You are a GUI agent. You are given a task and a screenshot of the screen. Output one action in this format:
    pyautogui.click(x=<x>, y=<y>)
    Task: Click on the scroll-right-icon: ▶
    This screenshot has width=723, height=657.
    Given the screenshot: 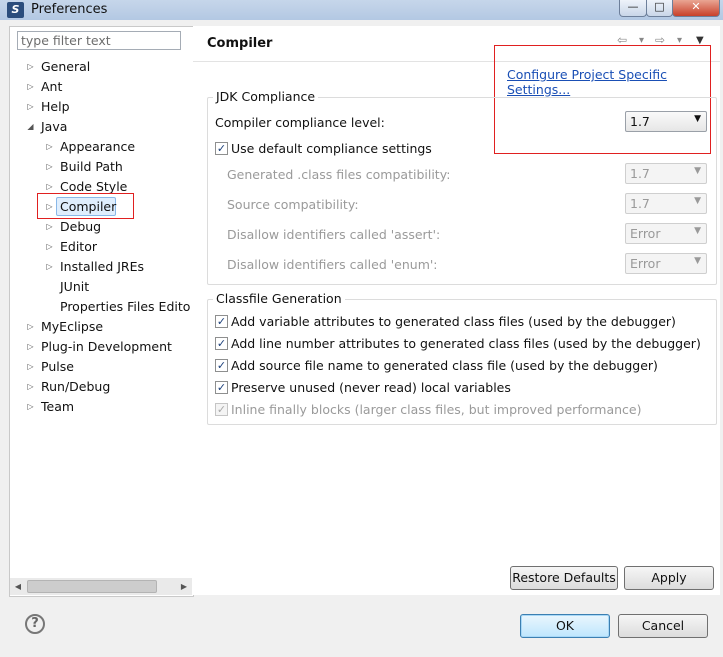 What is the action you would take?
    pyautogui.click(x=184, y=586)
    